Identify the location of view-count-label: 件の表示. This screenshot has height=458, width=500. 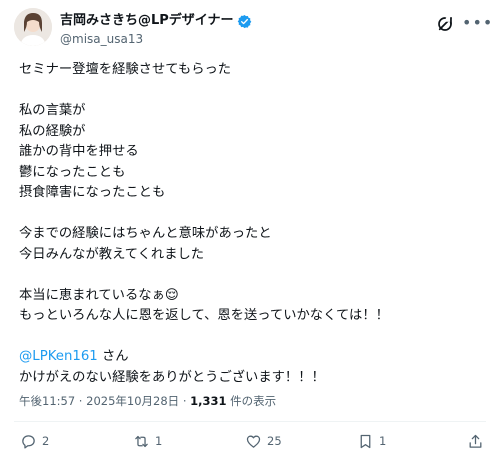
(251, 401).